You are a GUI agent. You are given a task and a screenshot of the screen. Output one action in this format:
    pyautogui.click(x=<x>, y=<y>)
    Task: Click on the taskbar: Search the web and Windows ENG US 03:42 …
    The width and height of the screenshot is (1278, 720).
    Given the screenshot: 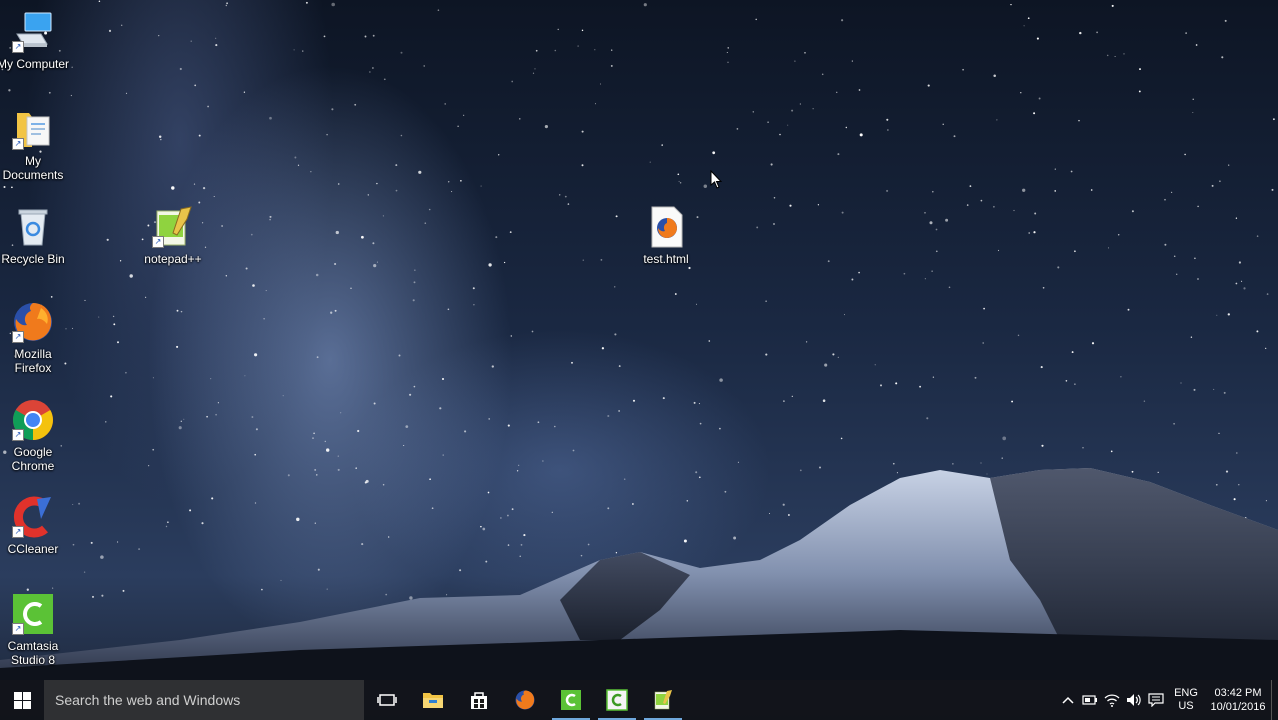 What is the action you would take?
    pyautogui.click(x=639, y=700)
    